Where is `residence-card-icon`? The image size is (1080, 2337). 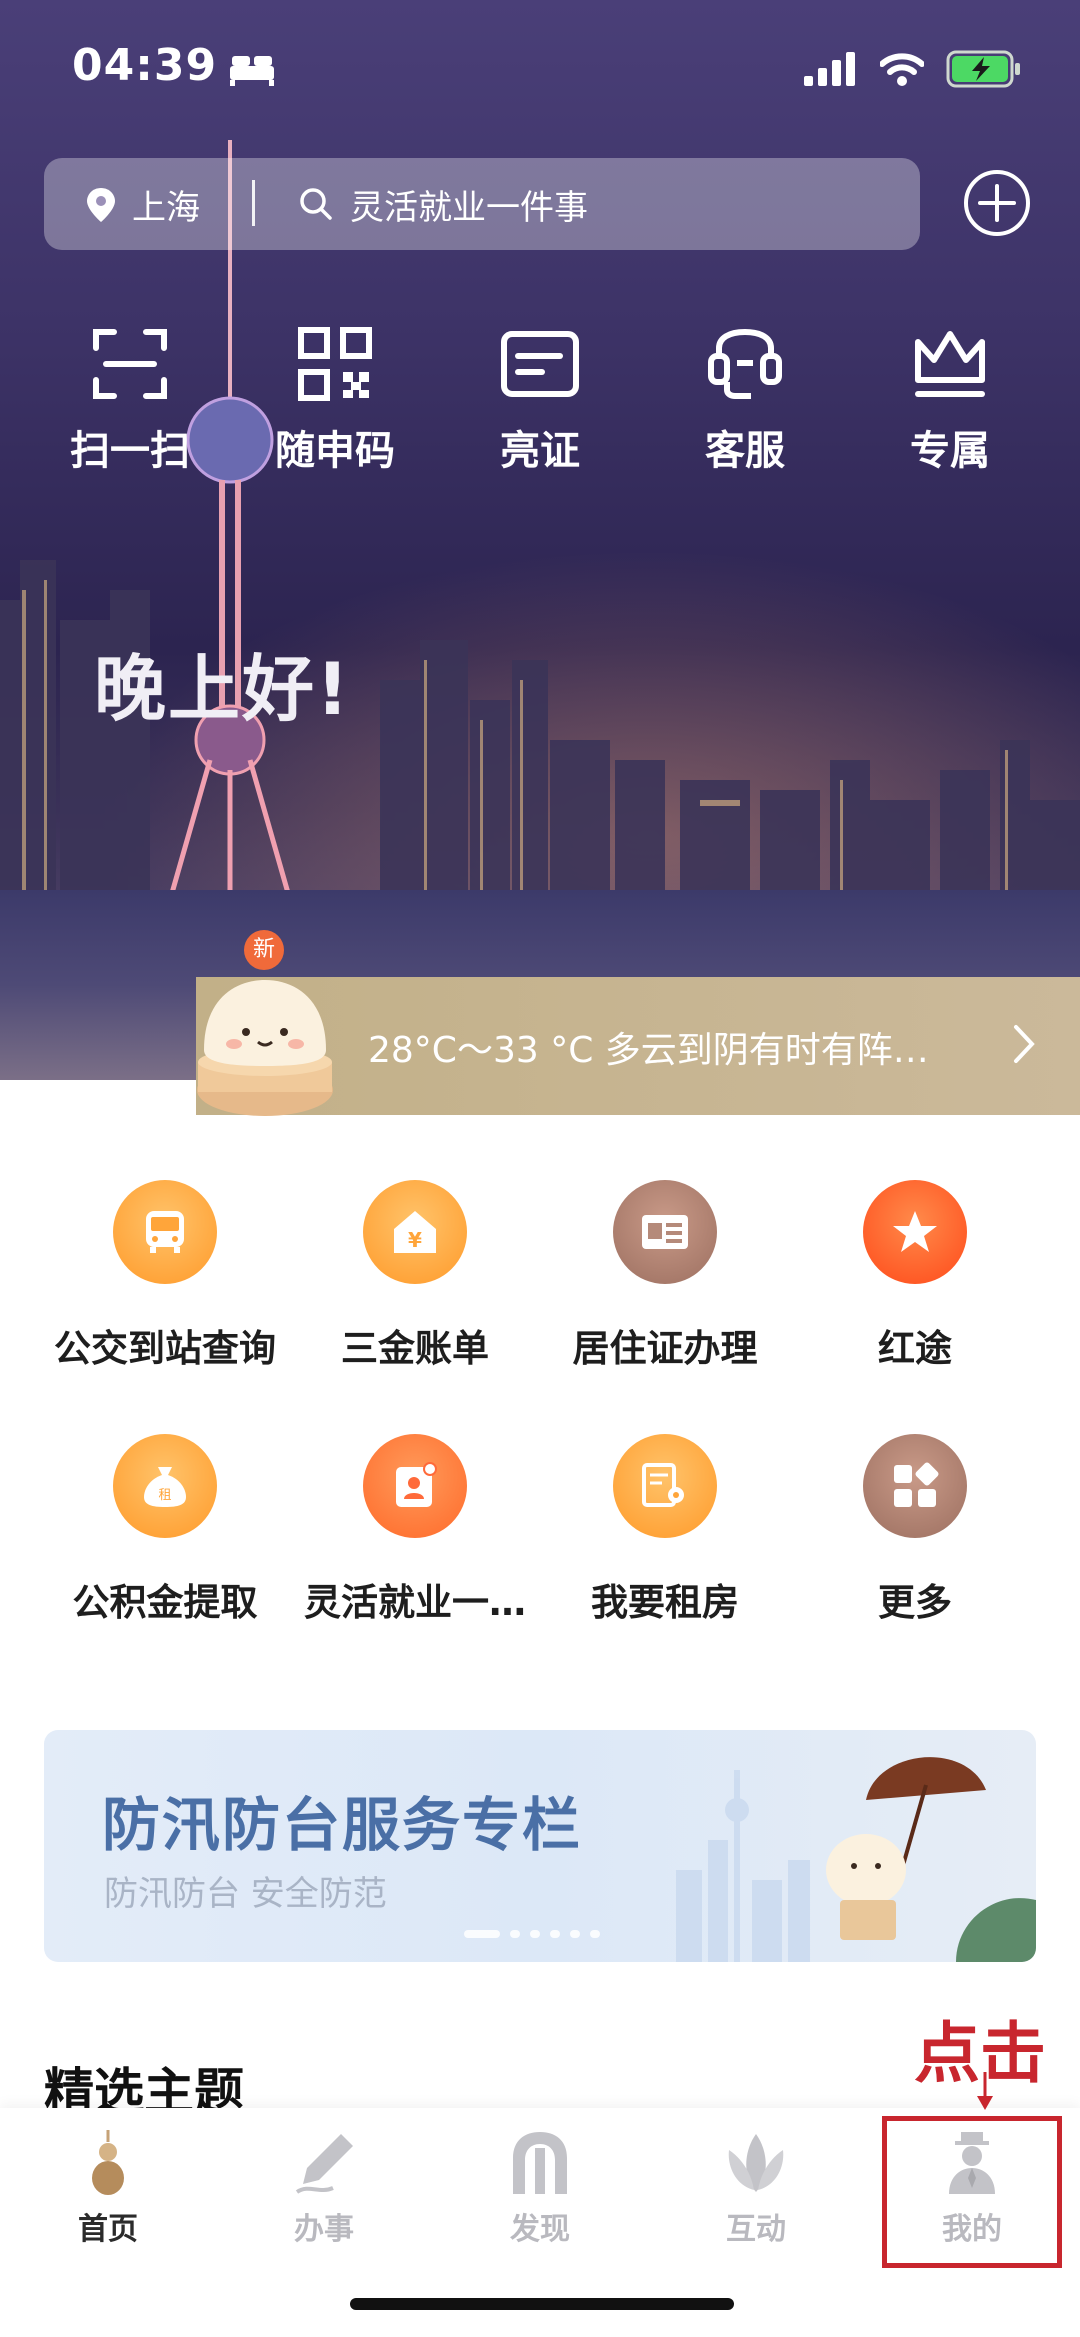
residence-card-icon is located at coordinates (665, 1232).